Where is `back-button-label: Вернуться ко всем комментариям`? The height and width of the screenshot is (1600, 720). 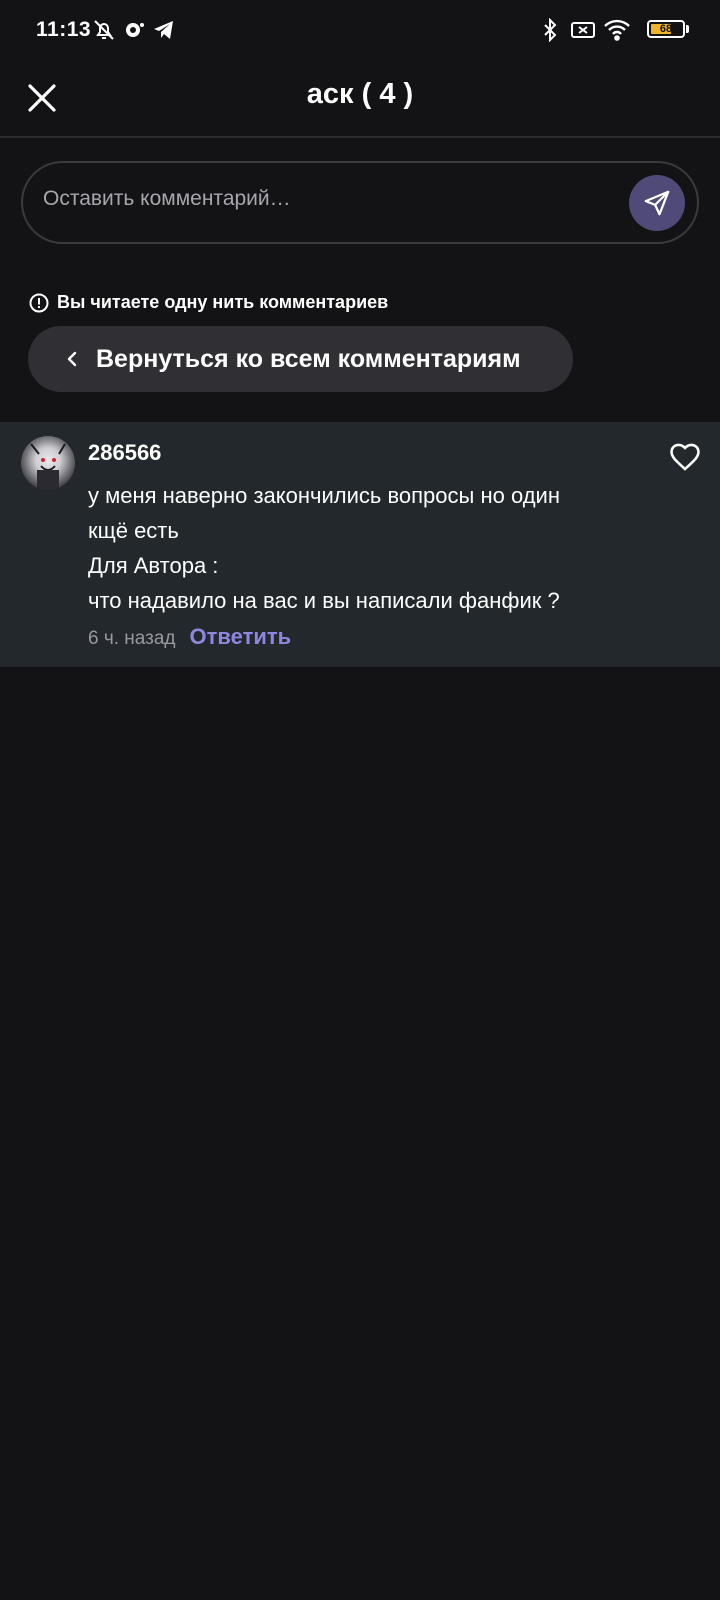
back-button-label: Вернуться ко всем комментариям is located at coordinates (308, 358).